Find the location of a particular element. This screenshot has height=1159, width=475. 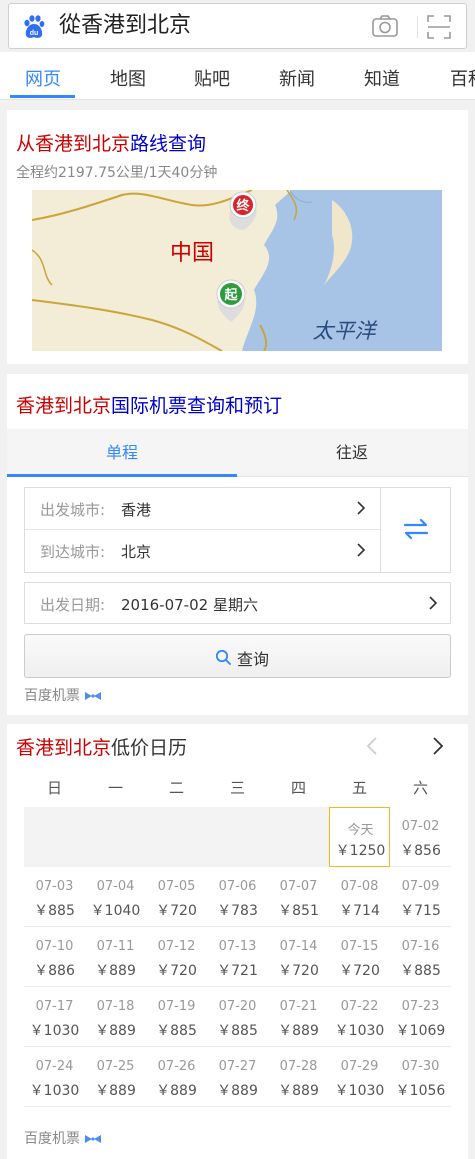

calendar-brand: 百度机票 is located at coordinates (63, 1138).